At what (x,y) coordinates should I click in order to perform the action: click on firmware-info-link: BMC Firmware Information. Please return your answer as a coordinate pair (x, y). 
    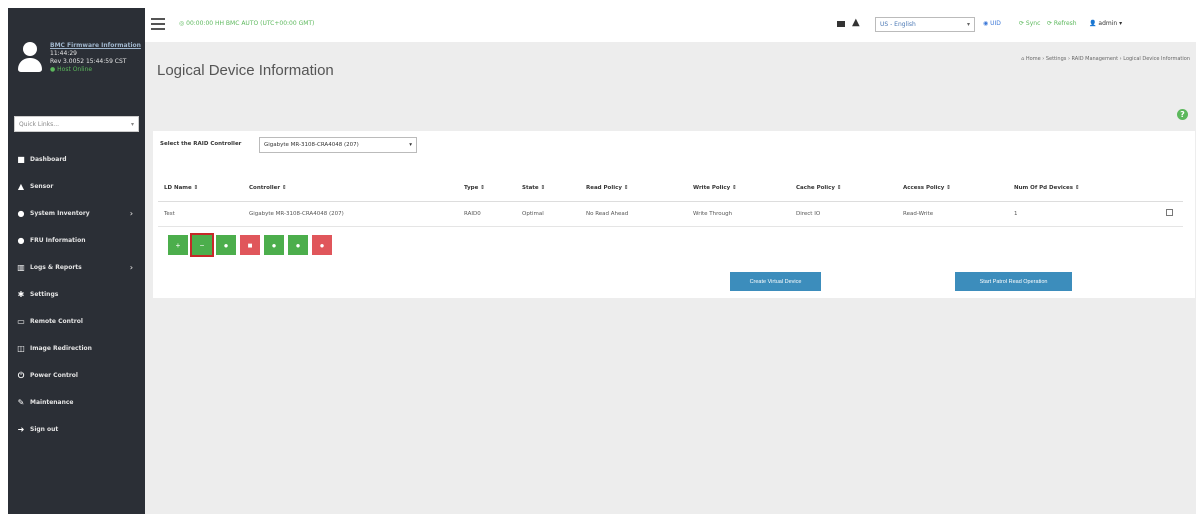
    Looking at the image, I should click on (95, 46).